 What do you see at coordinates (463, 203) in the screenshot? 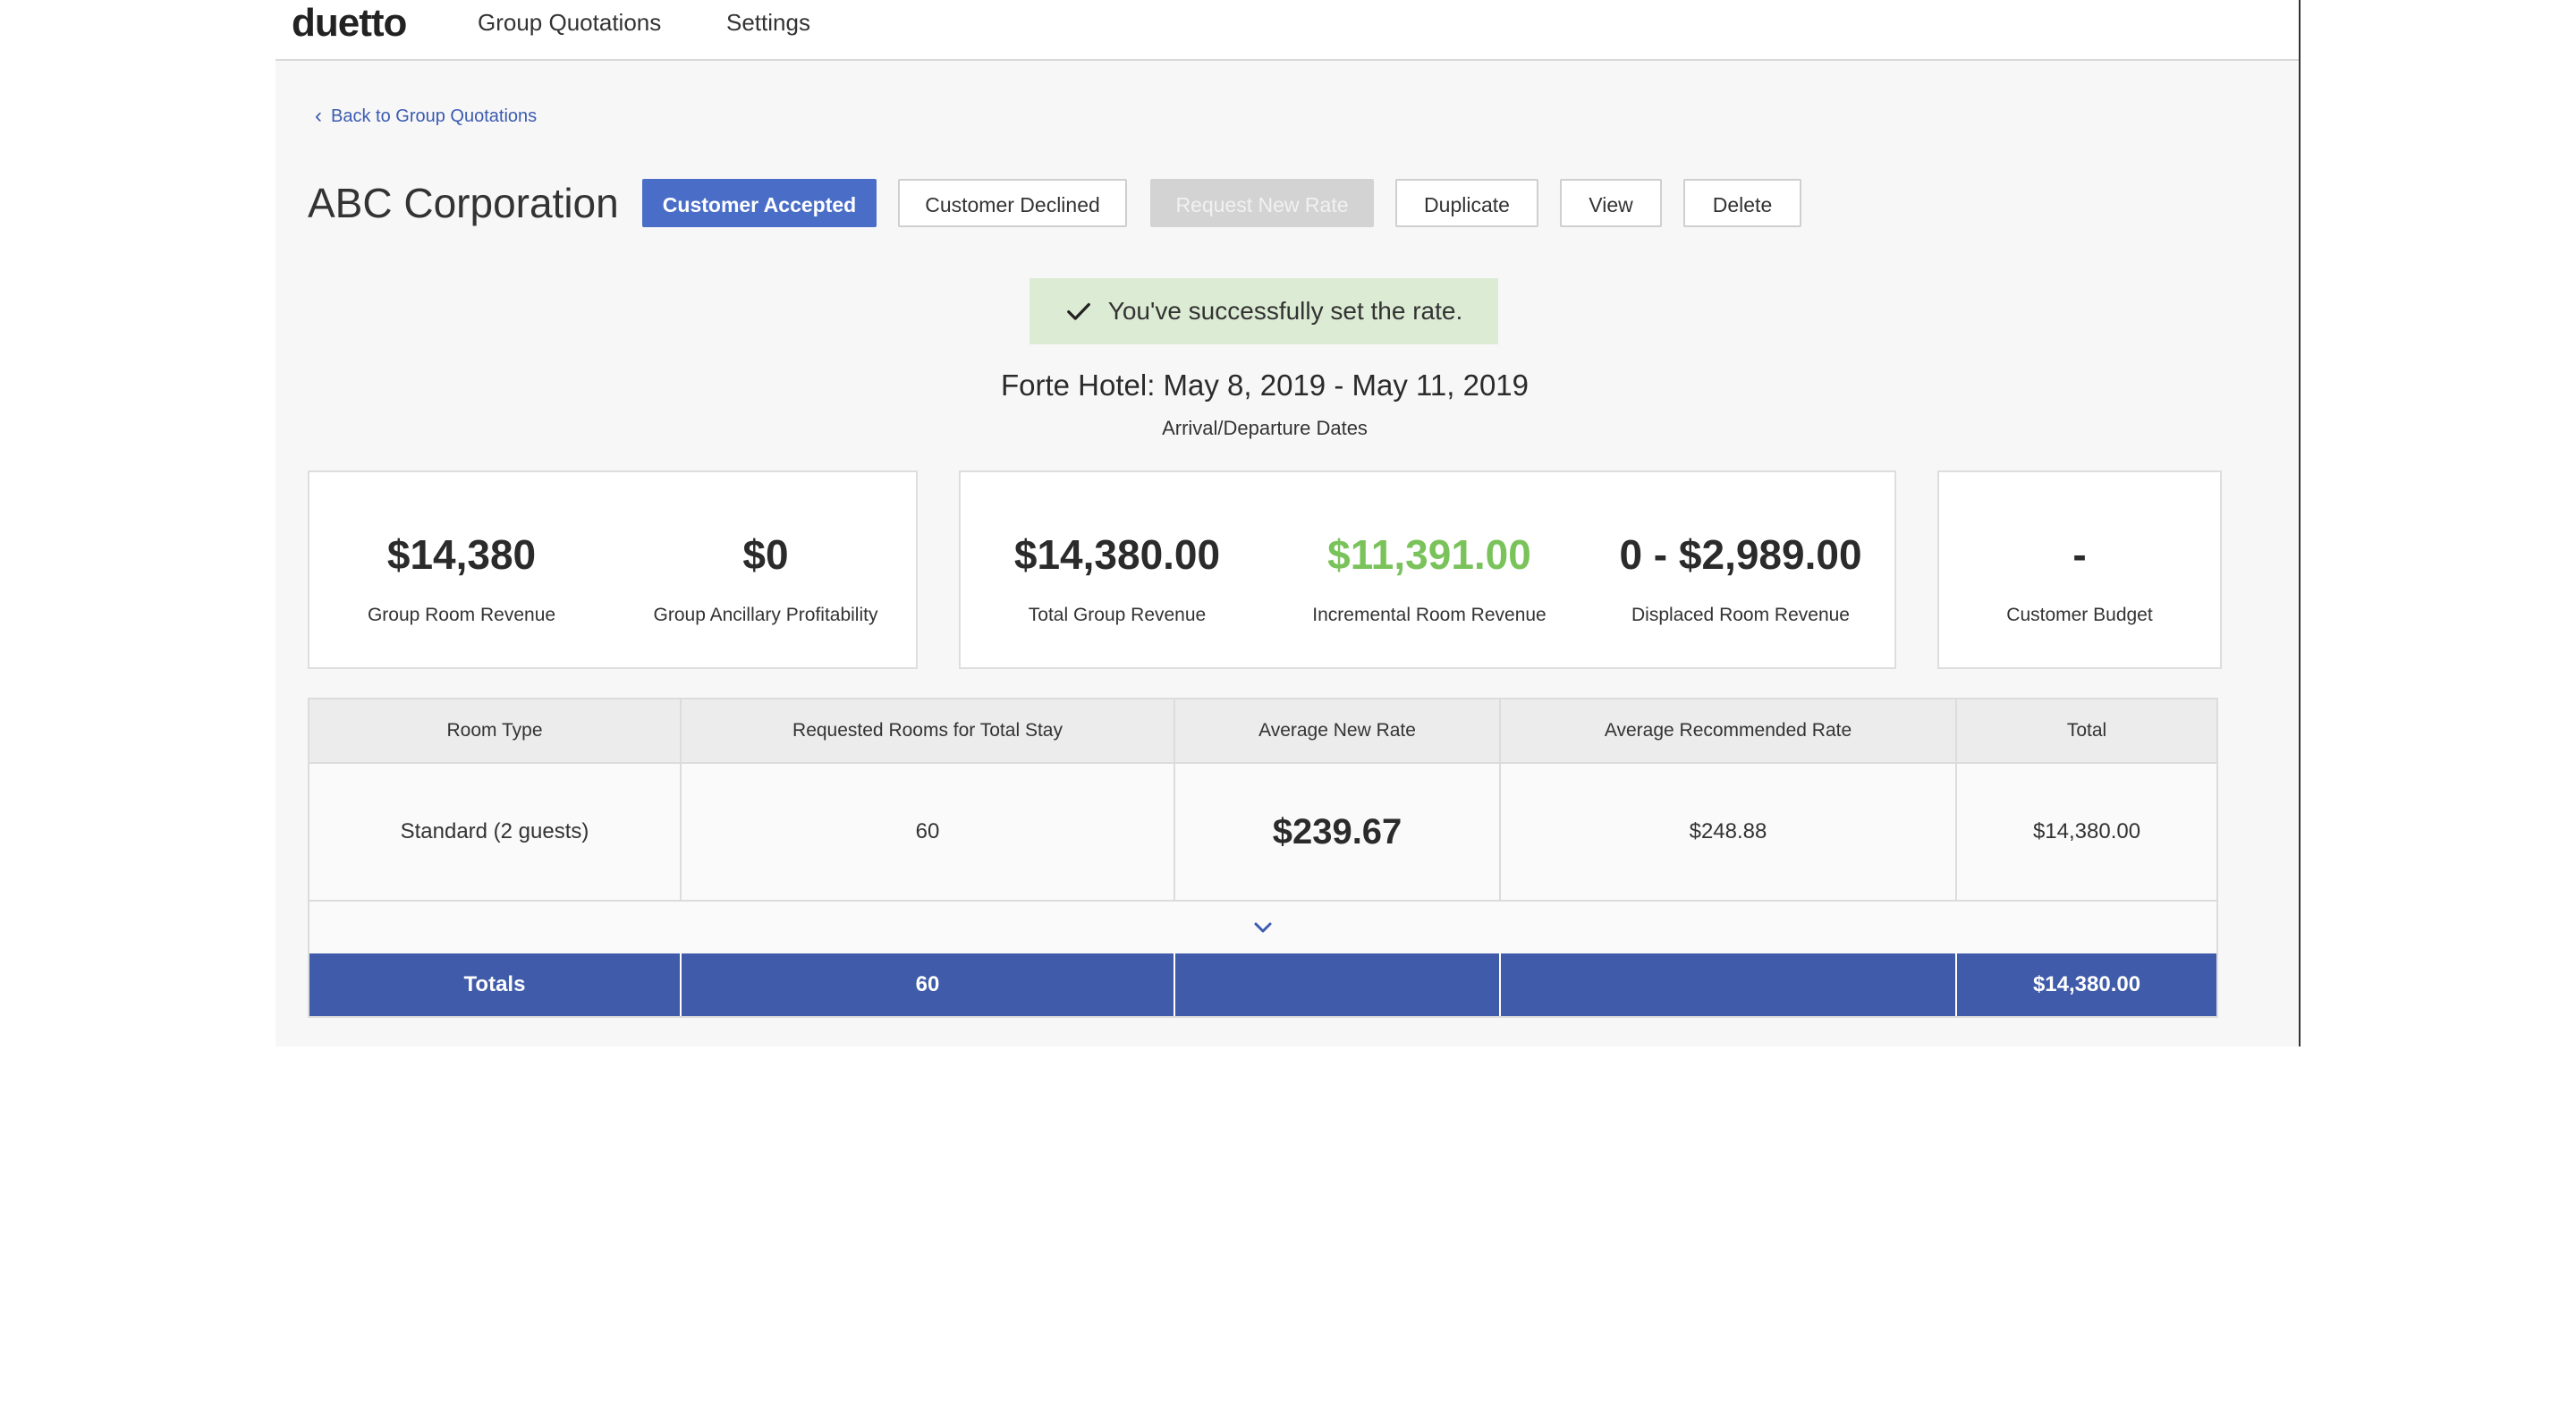
I see `page-title: ABC Corporation` at bounding box center [463, 203].